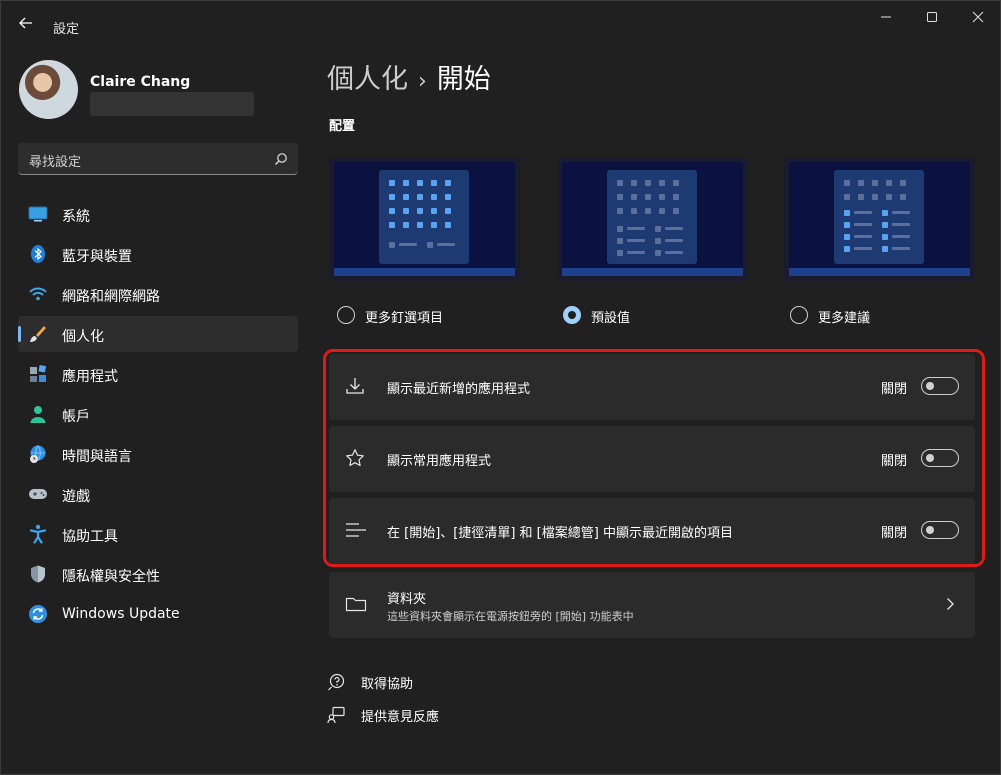  What do you see at coordinates (951, 604) in the screenshot?
I see `chevron-right-icon` at bounding box center [951, 604].